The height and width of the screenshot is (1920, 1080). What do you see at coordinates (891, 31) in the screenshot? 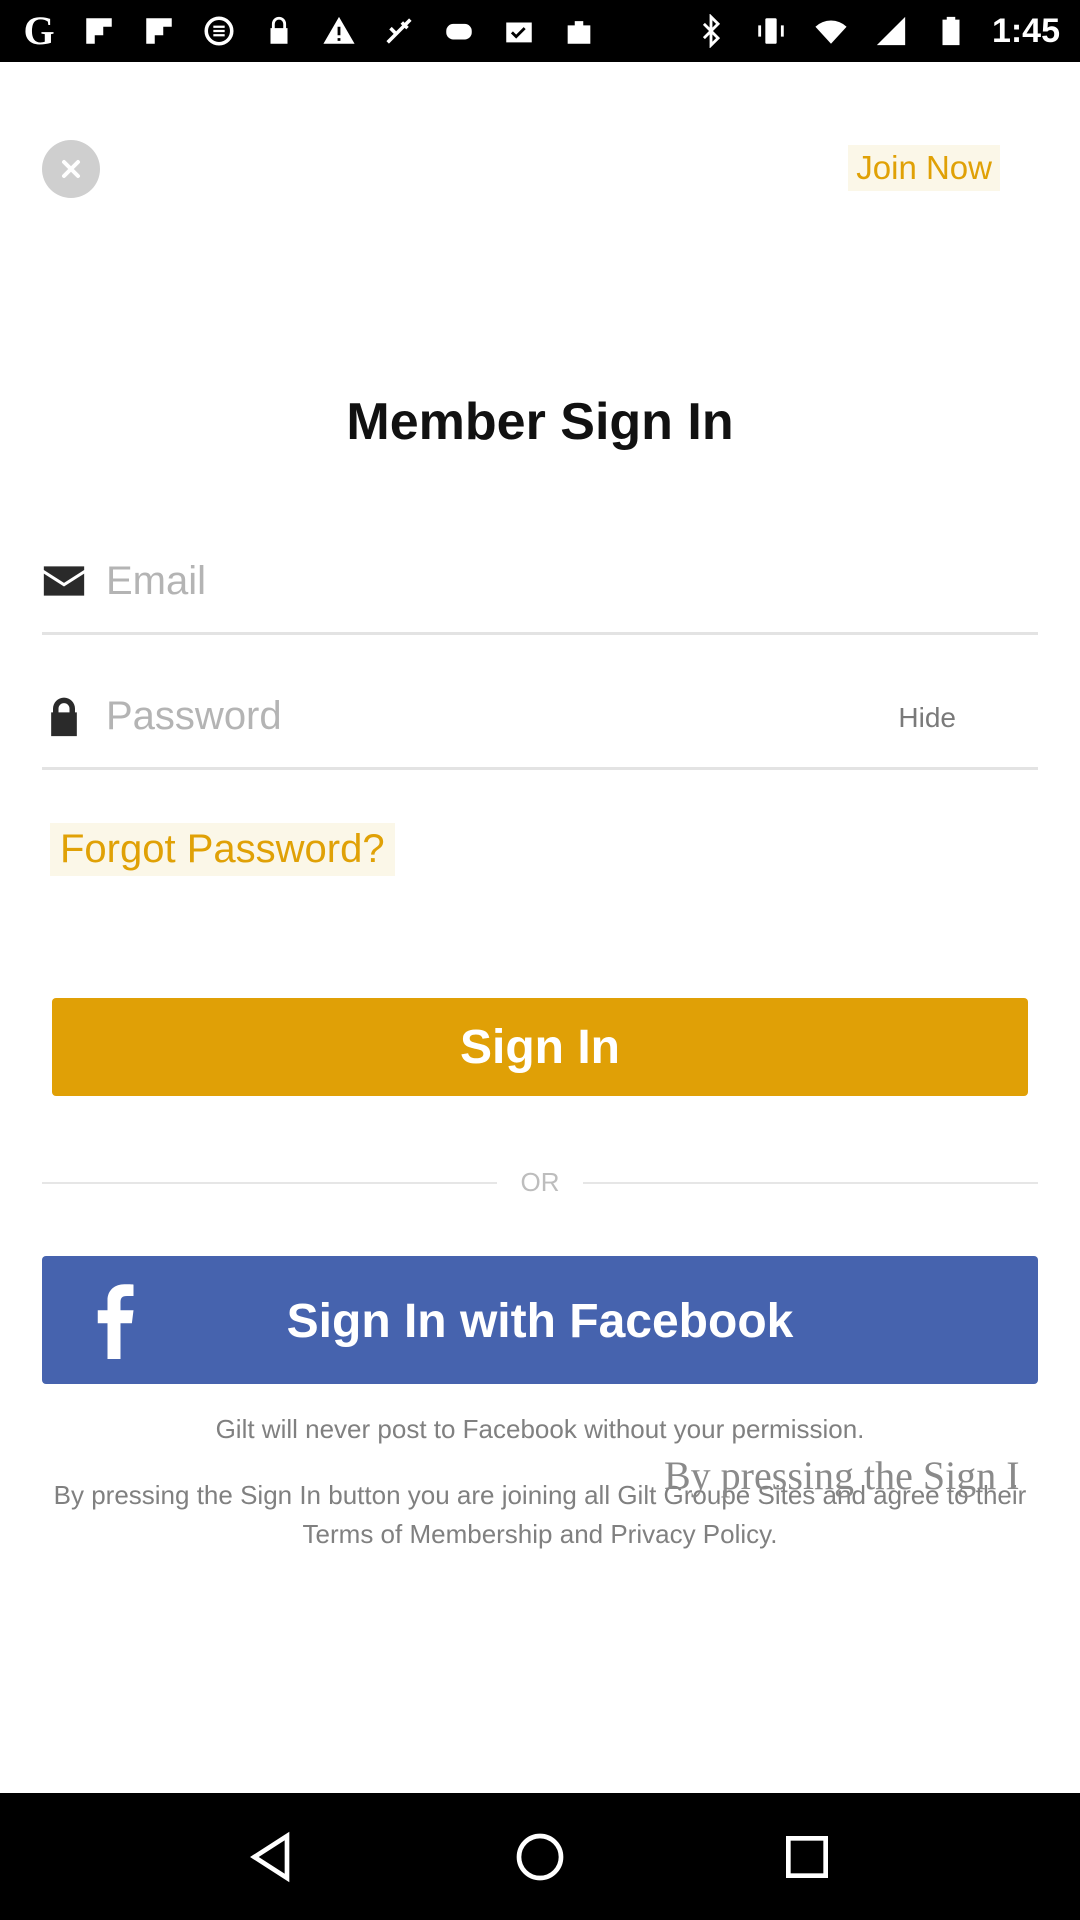
I see `signal-icon` at bounding box center [891, 31].